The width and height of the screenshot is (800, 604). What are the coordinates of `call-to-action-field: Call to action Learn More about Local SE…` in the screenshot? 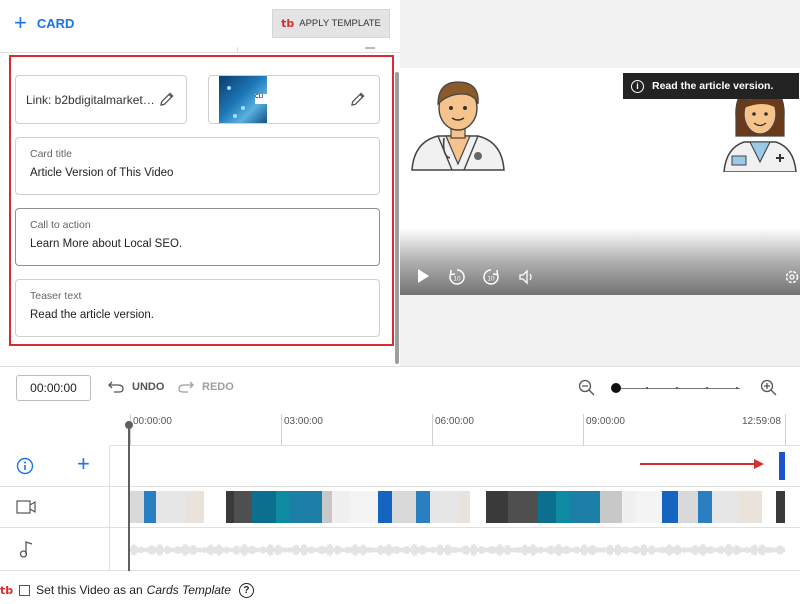 It's located at (197, 237).